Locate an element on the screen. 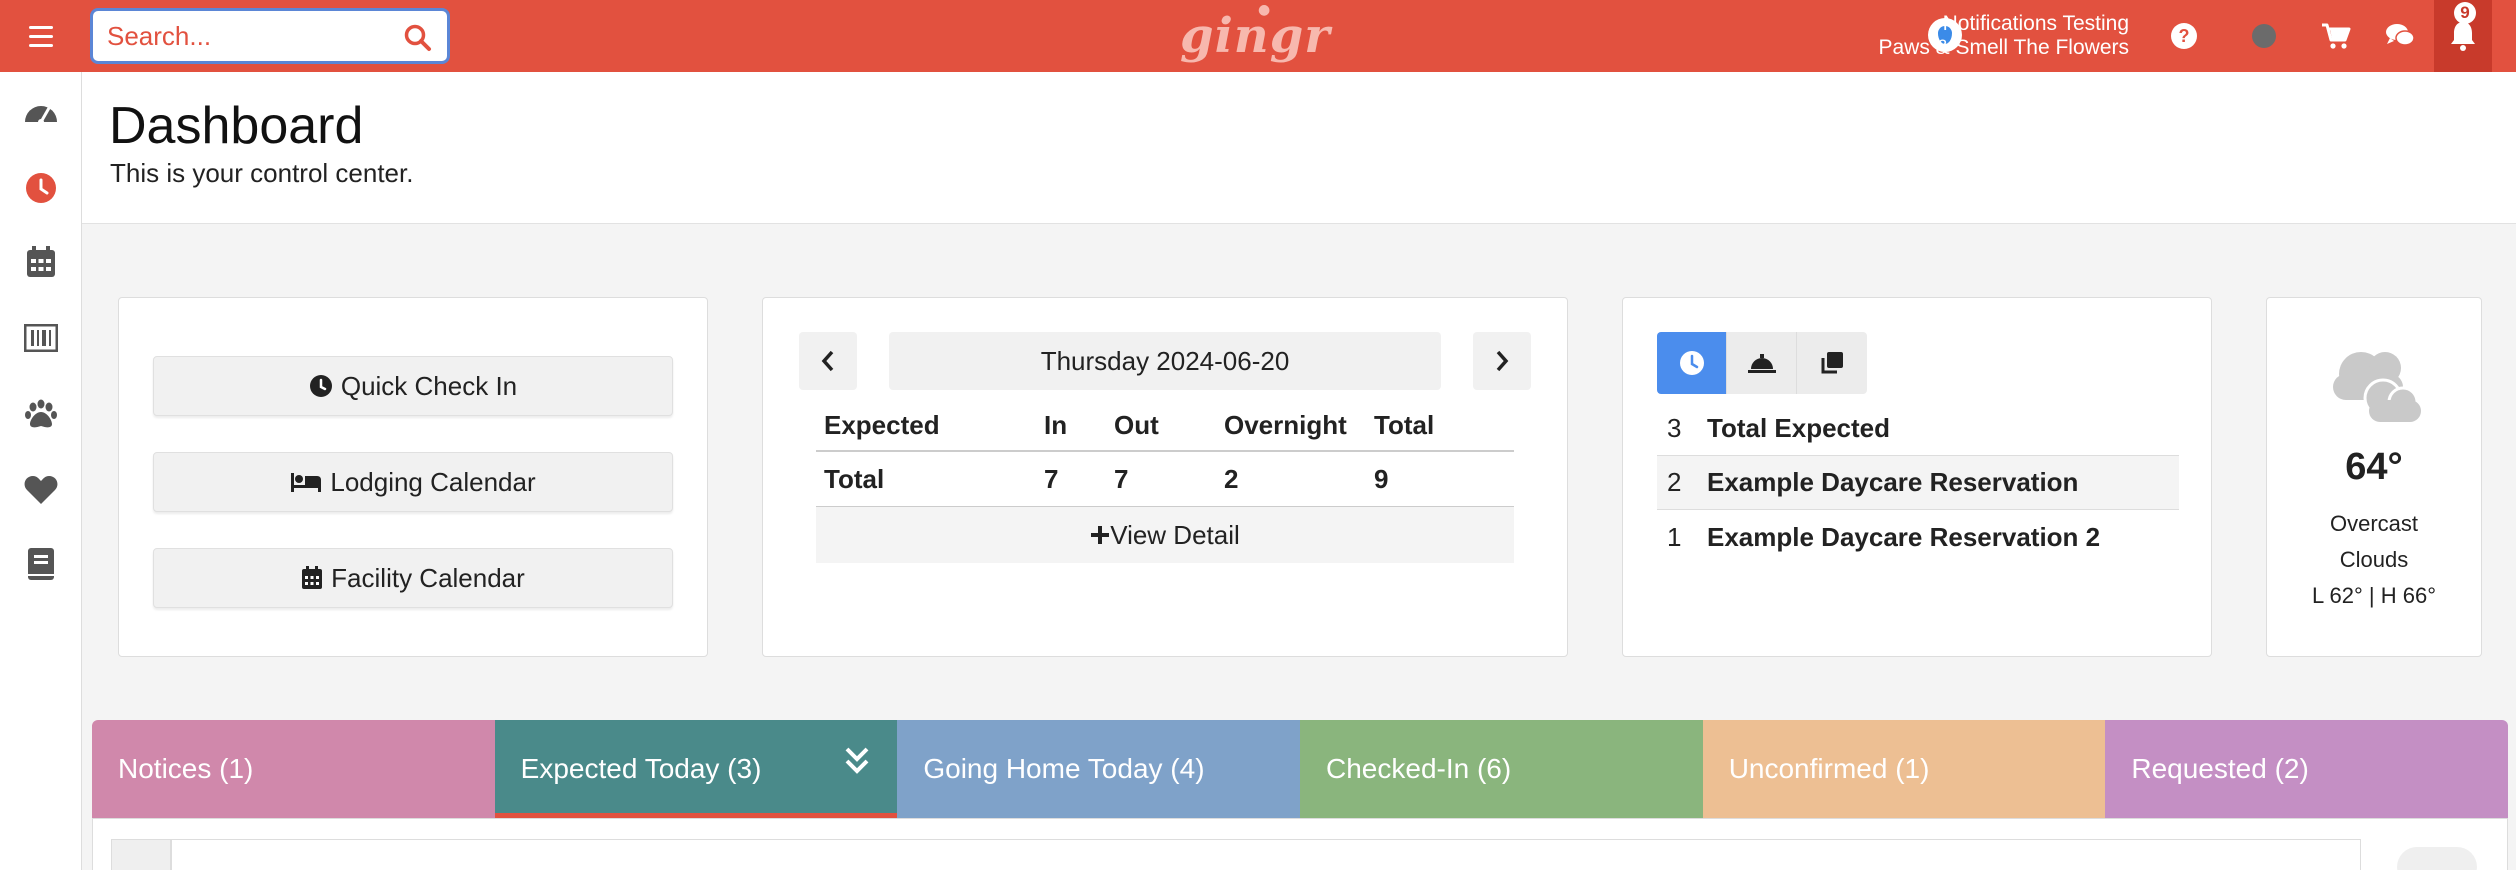 Image resolution: width=2516 pixels, height=870 pixels. paw-icon is located at coordinates (41, 413).